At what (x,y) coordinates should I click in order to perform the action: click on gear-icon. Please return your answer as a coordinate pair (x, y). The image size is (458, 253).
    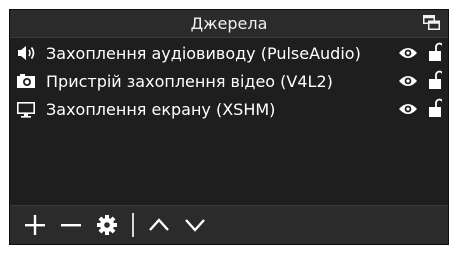
    Looking at the image, I should click on (107, 225).